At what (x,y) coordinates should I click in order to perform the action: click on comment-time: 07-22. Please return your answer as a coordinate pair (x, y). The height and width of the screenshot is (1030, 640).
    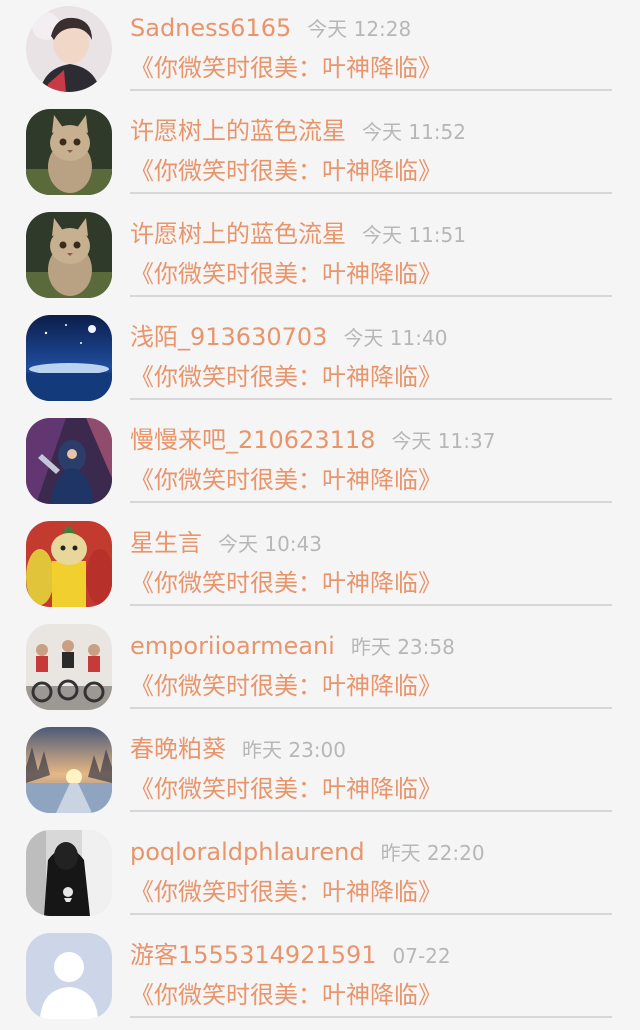
    Looking at the image, I should click on (421, 956).